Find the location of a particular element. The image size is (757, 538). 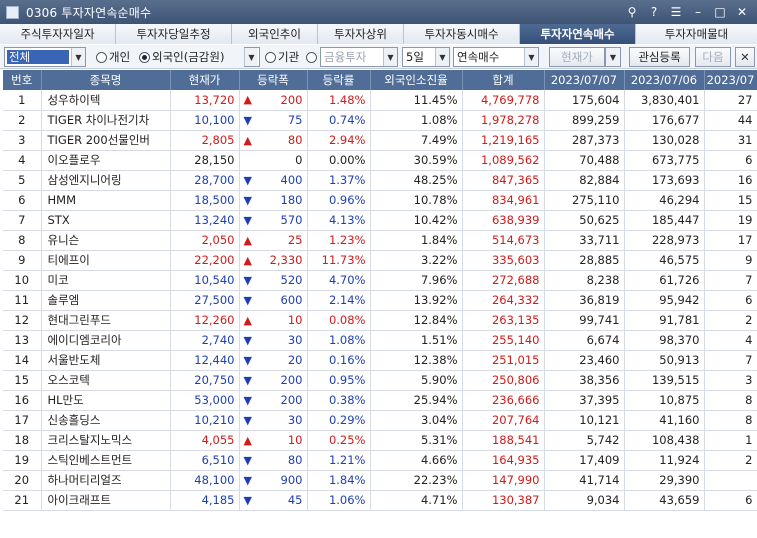

cell-name: HL만도 is located at coordinates (106, 400).